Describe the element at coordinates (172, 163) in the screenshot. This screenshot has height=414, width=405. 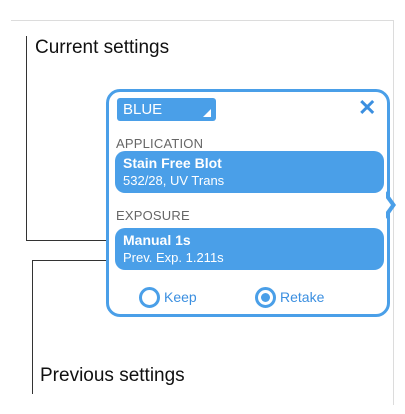
I see `application-name: Stain Free Blot` at that location.